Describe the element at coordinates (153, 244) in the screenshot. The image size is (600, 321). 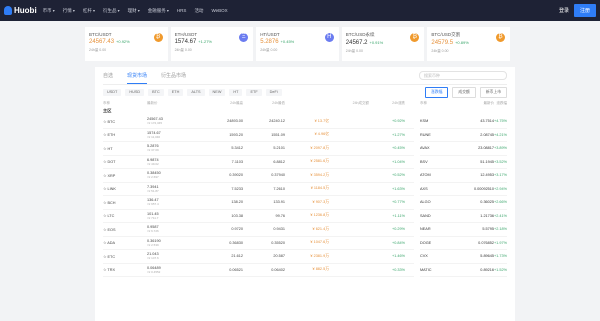
I see `price-cny: ≈¥ 2.539` at that location.